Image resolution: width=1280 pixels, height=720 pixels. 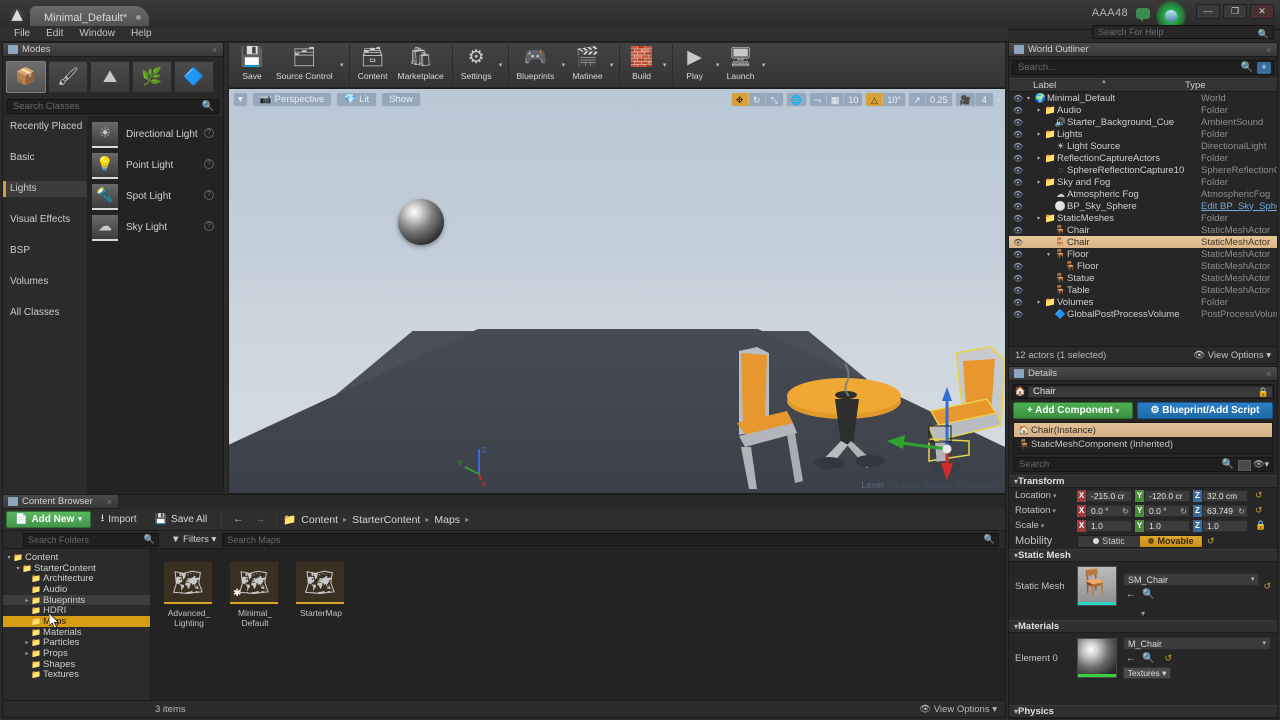 What do you see at coordinates (1073, 410) in the screenshot?
I see `add-component-button: + Add Component ▾` at bounding box center [1073, 410].